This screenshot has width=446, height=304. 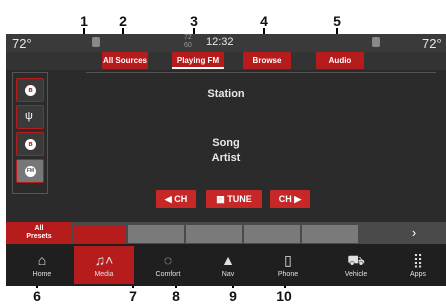 I want to click on channel-up-button: CH ▶, so click(x=290, y=199).